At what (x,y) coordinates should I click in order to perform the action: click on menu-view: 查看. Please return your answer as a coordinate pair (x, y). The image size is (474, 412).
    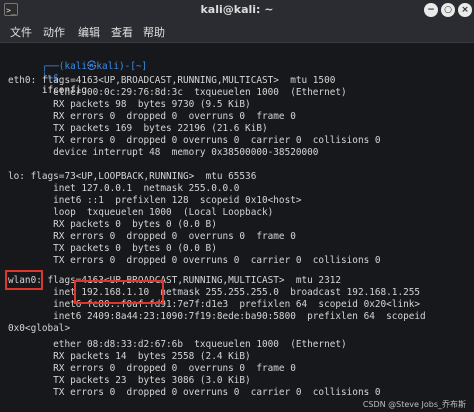
    Looking at the image, I should click on (122, 32).